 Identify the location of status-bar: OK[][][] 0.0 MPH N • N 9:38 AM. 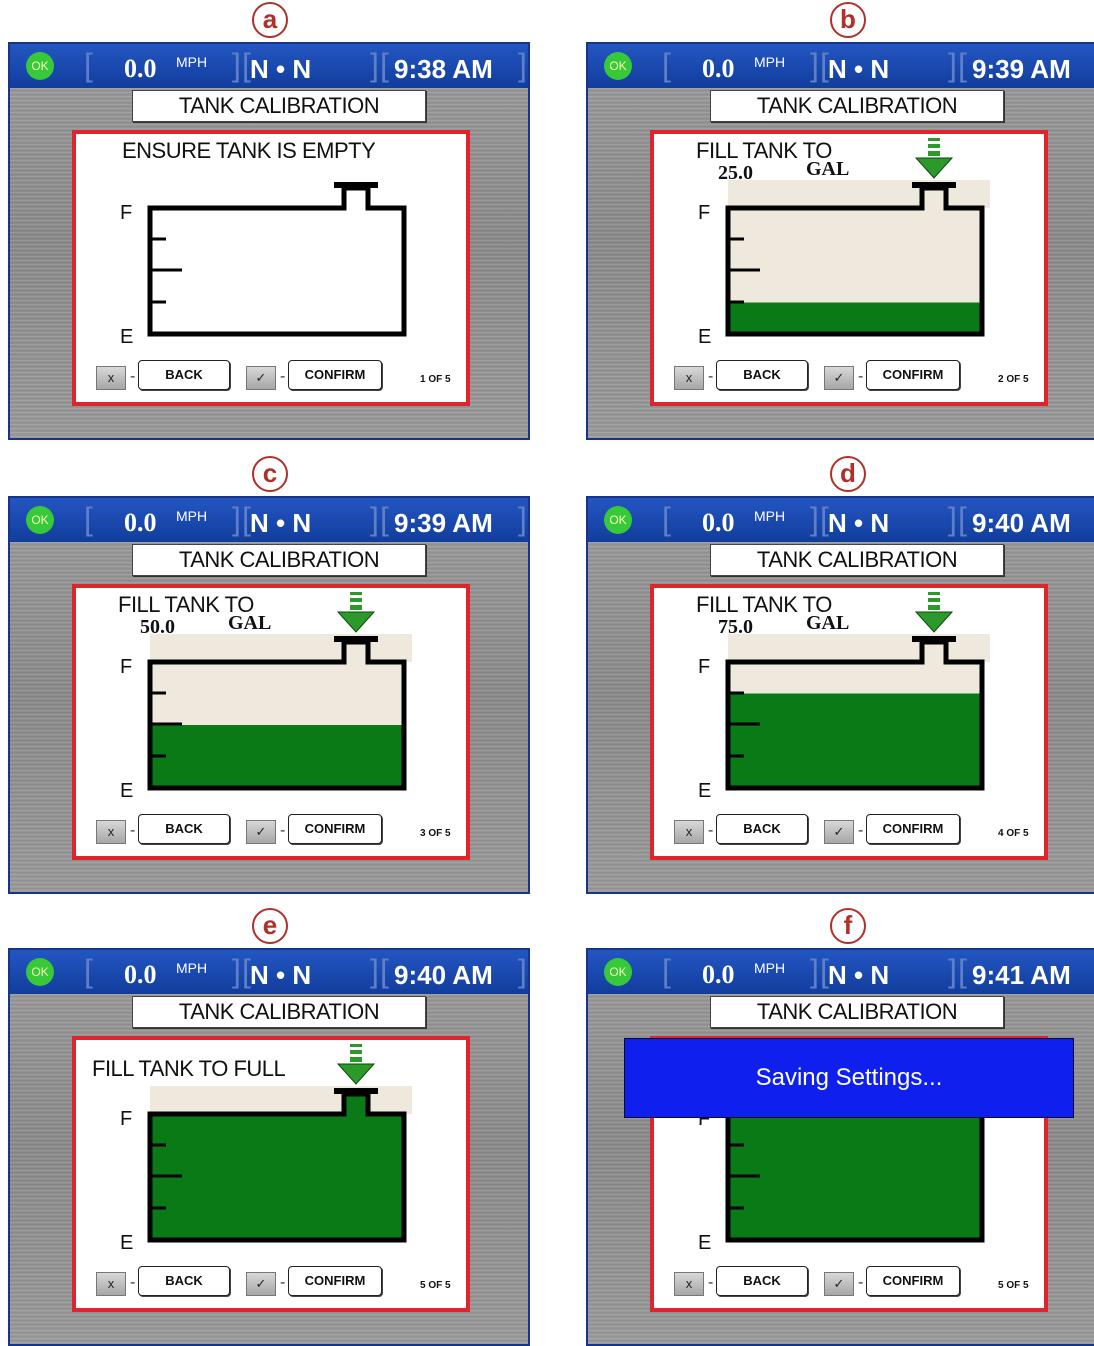
(269, 66).